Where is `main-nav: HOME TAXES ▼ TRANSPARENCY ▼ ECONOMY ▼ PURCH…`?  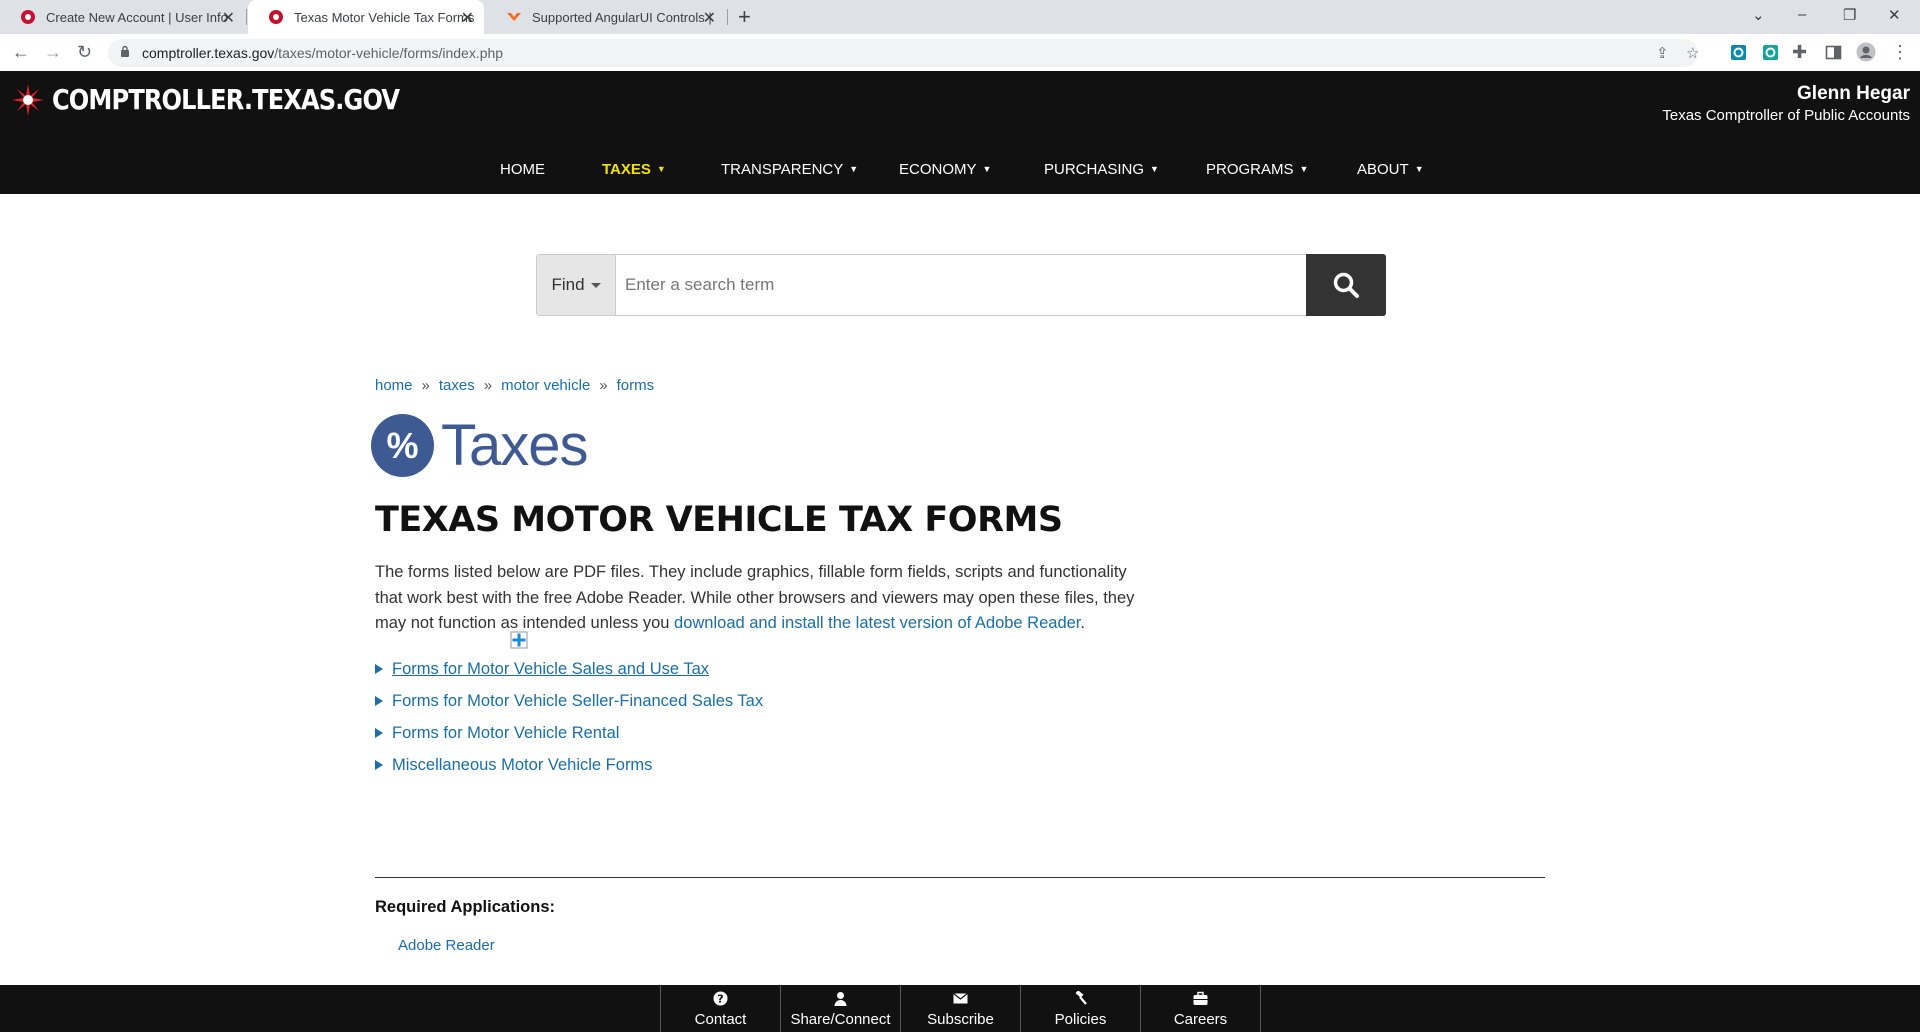
main-nav: HOME TAXES ▼ TRANSPARENCY ▼ ECONOMY ▼ PURCH… is located at coordinates (960, 173).